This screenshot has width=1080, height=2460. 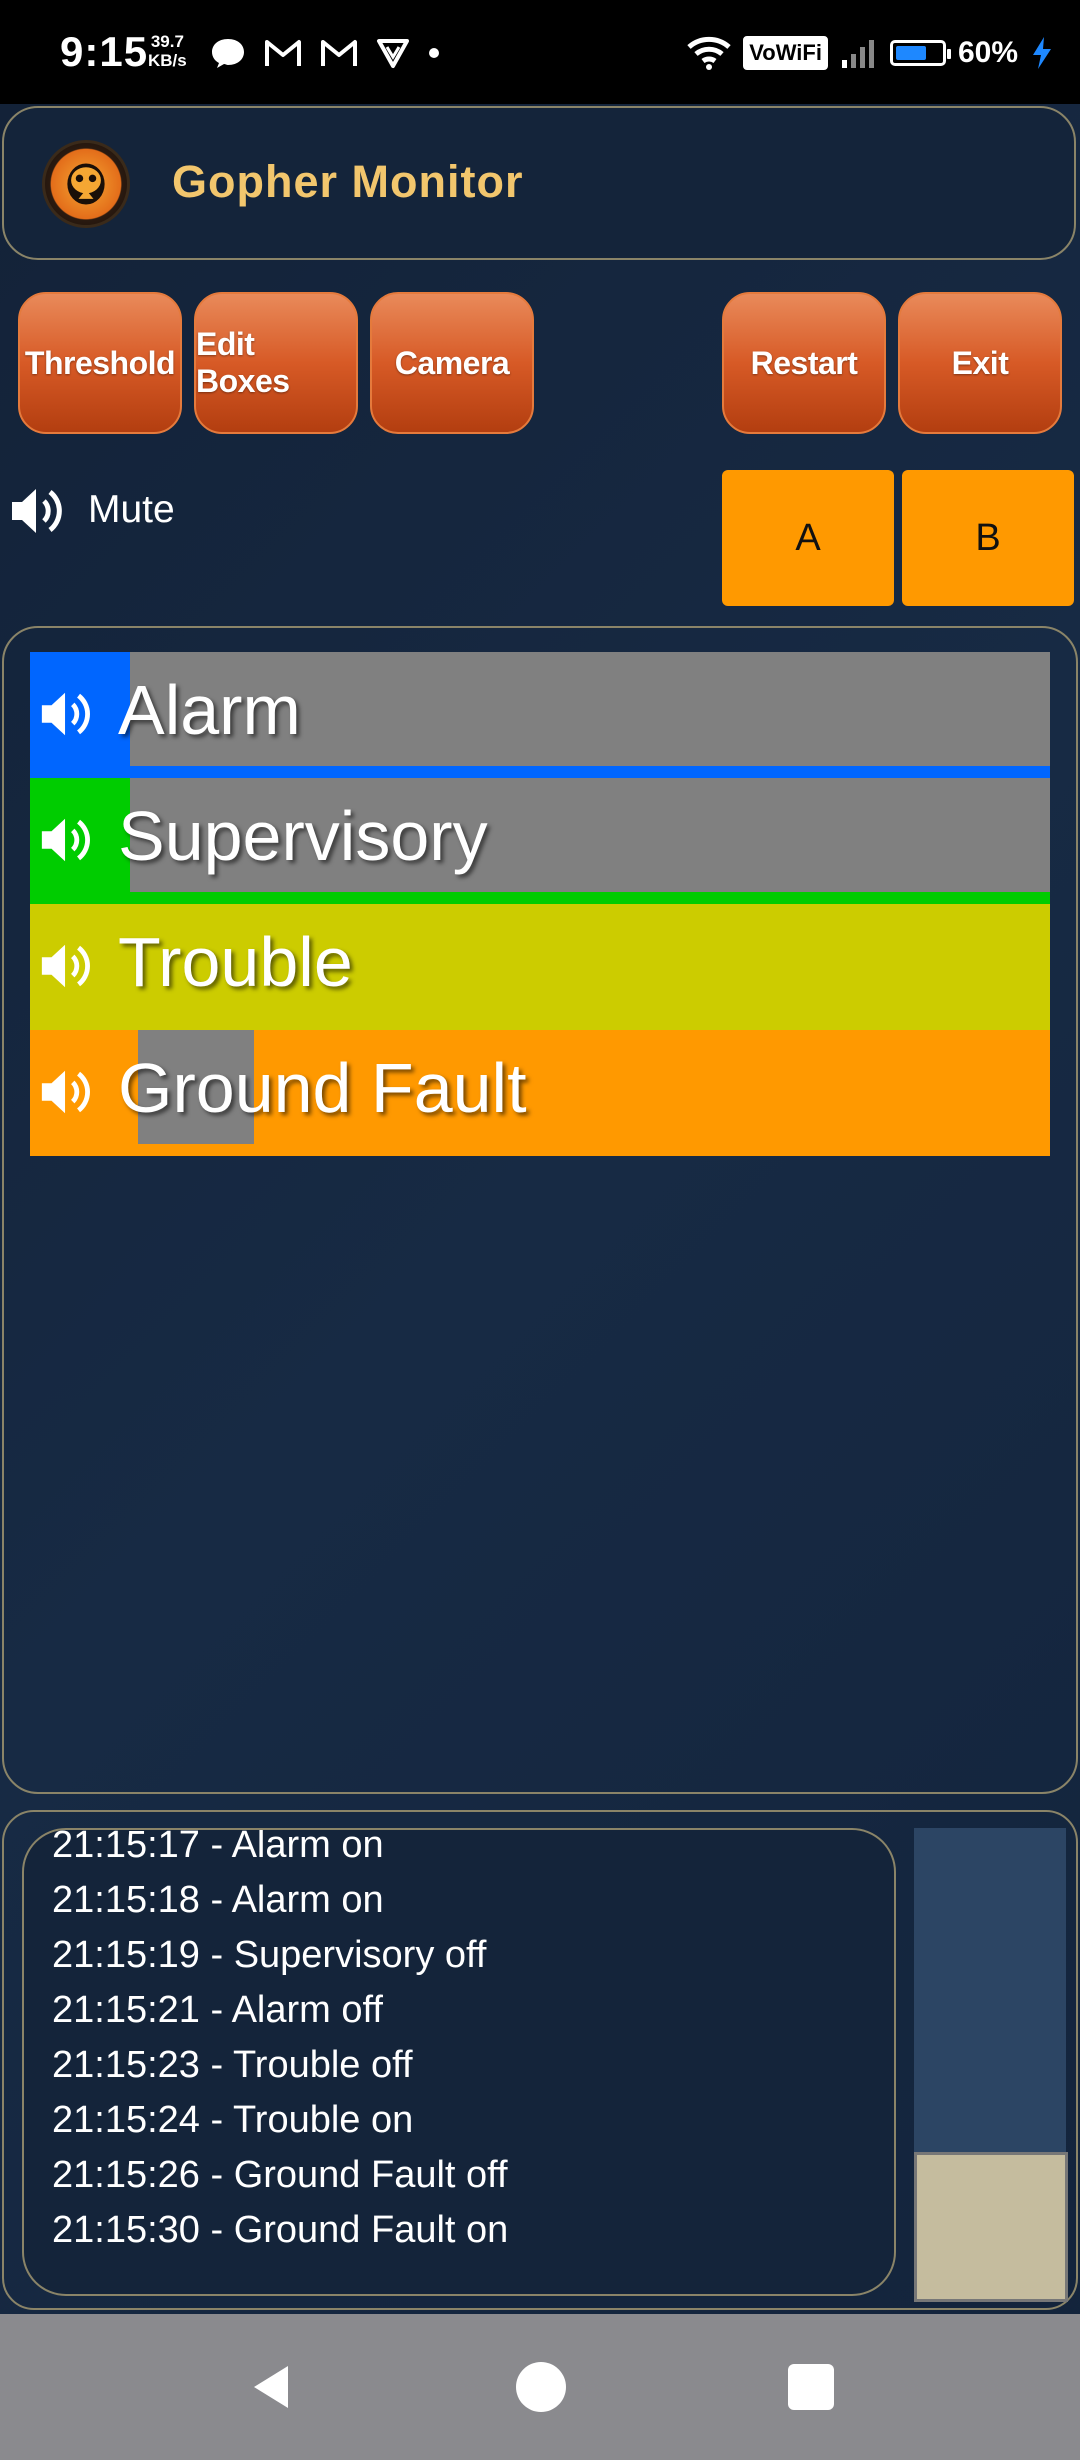 I want to click on home-icon, so click(x=541, y=2387).